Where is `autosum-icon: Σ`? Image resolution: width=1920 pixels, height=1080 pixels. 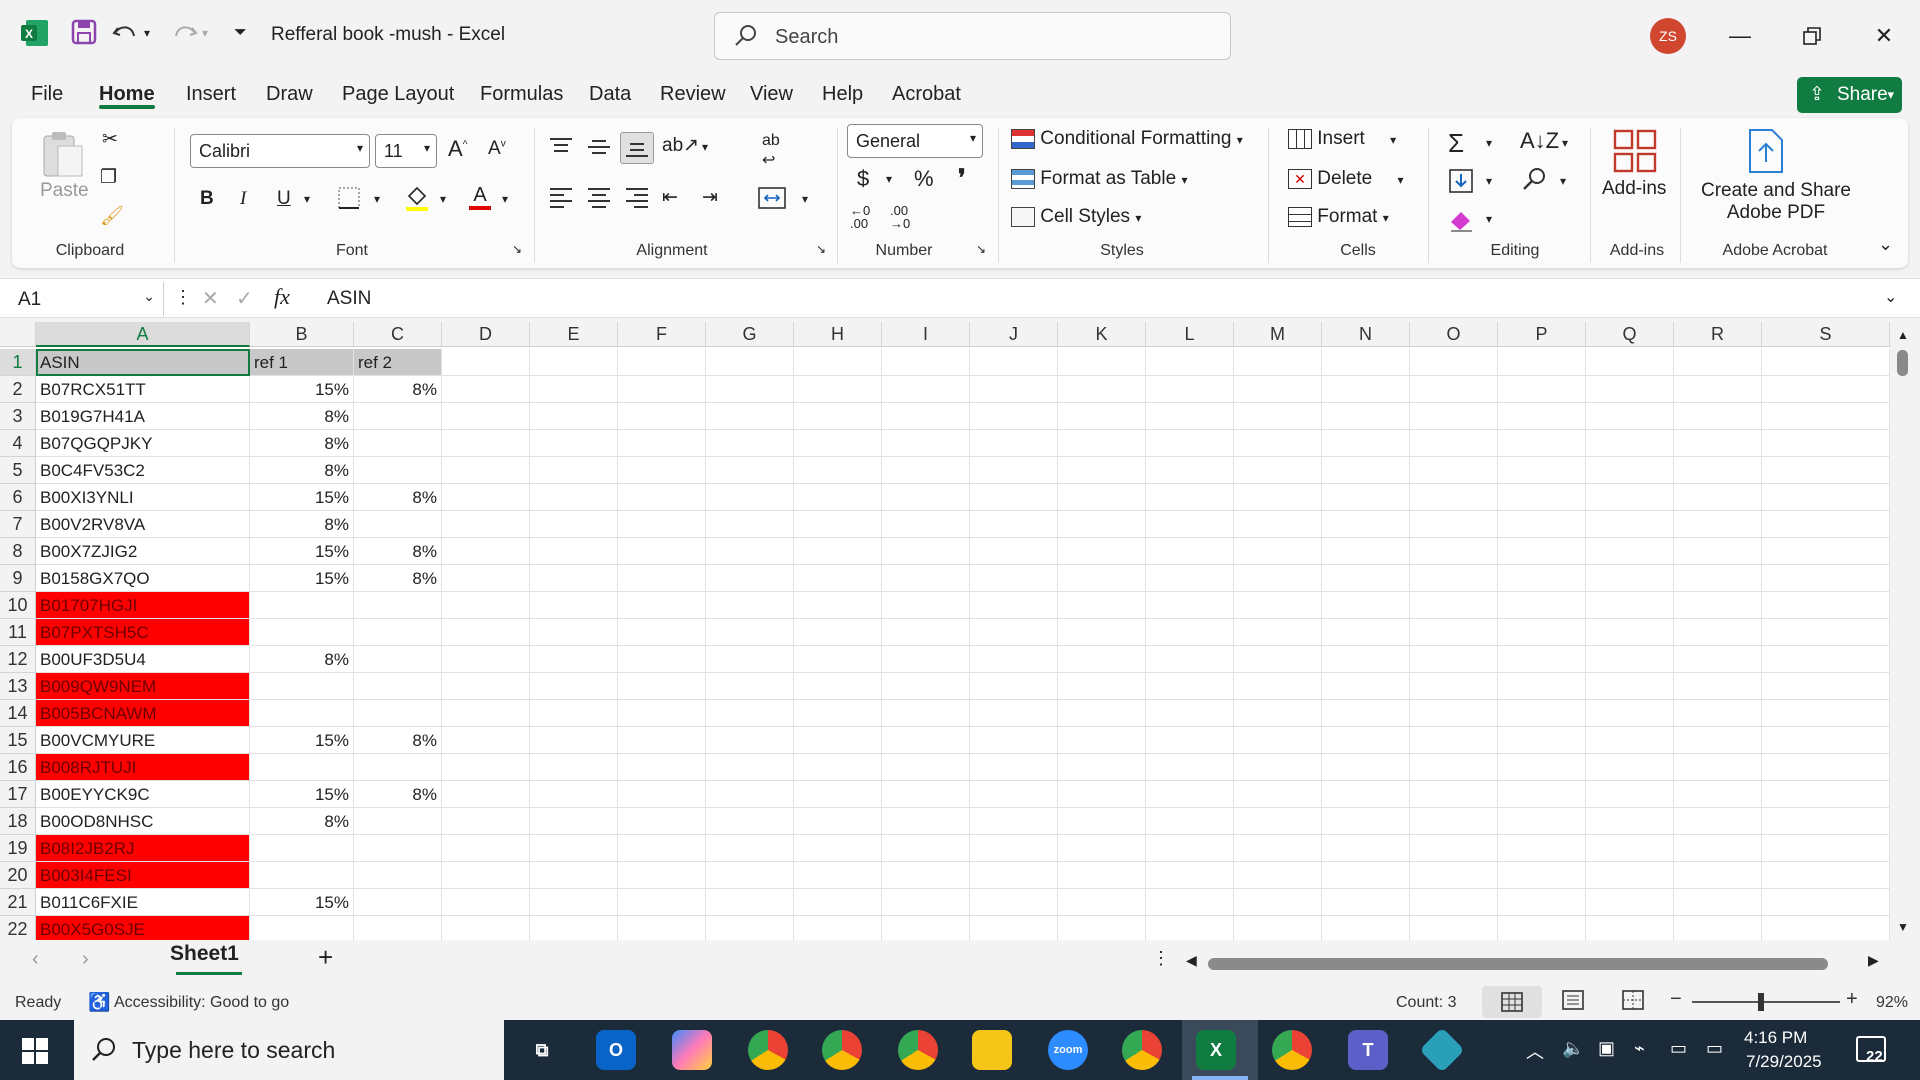
autosum-icon: Σ is located at coordinates (1456, 143).